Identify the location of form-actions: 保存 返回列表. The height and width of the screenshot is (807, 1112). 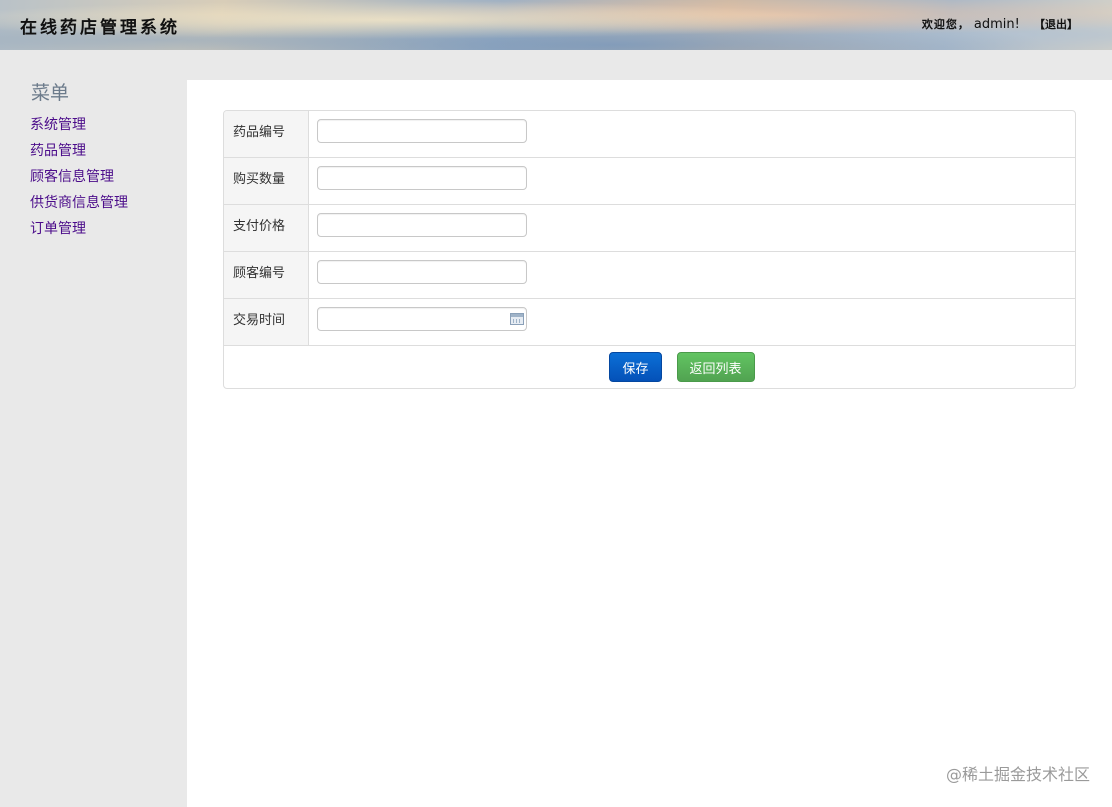
(649, 367).